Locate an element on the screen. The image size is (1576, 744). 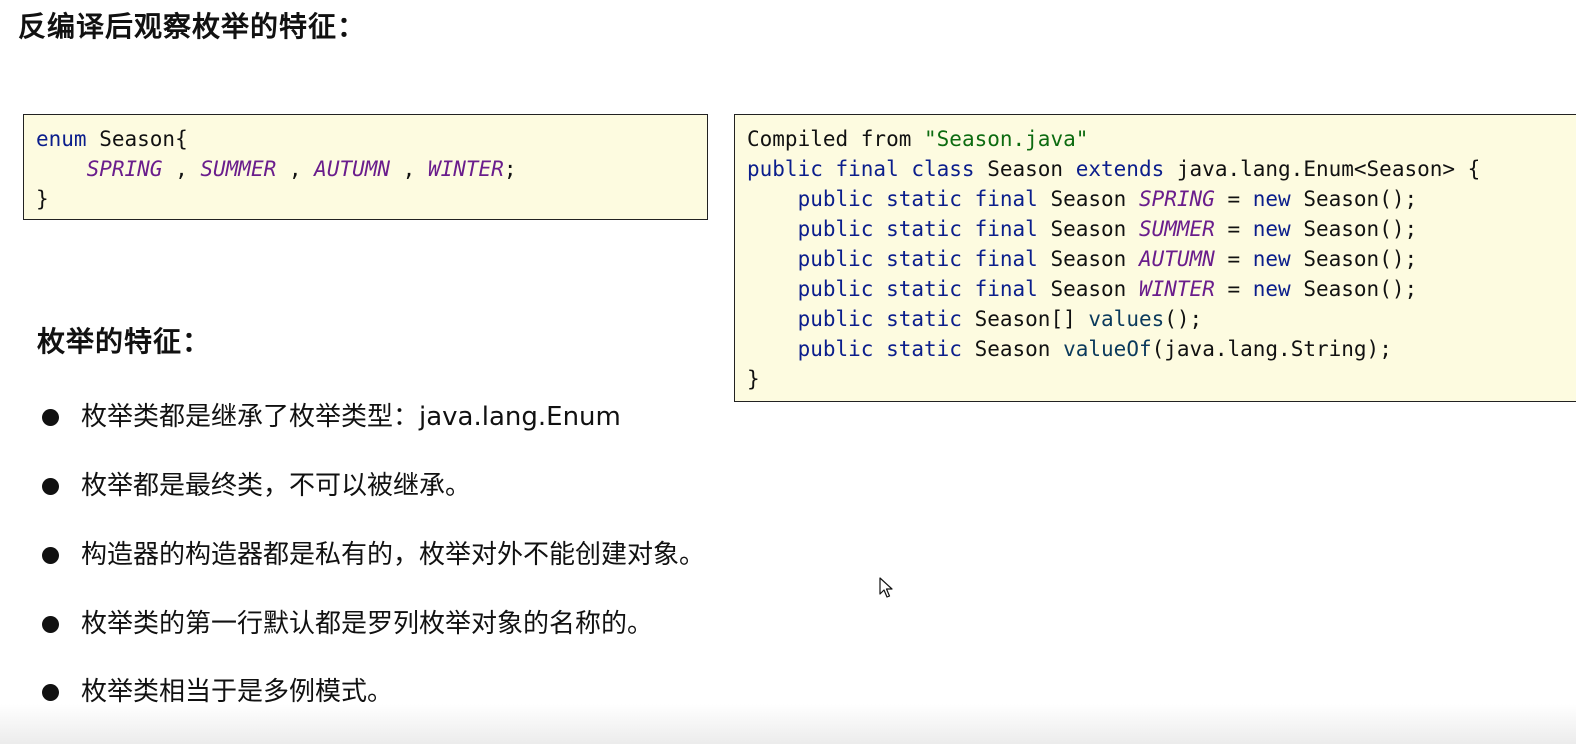
feature-text: 构造器的构造器都是私有的，枚举对外不能创建对象。 is located at coordinates (393, 555).